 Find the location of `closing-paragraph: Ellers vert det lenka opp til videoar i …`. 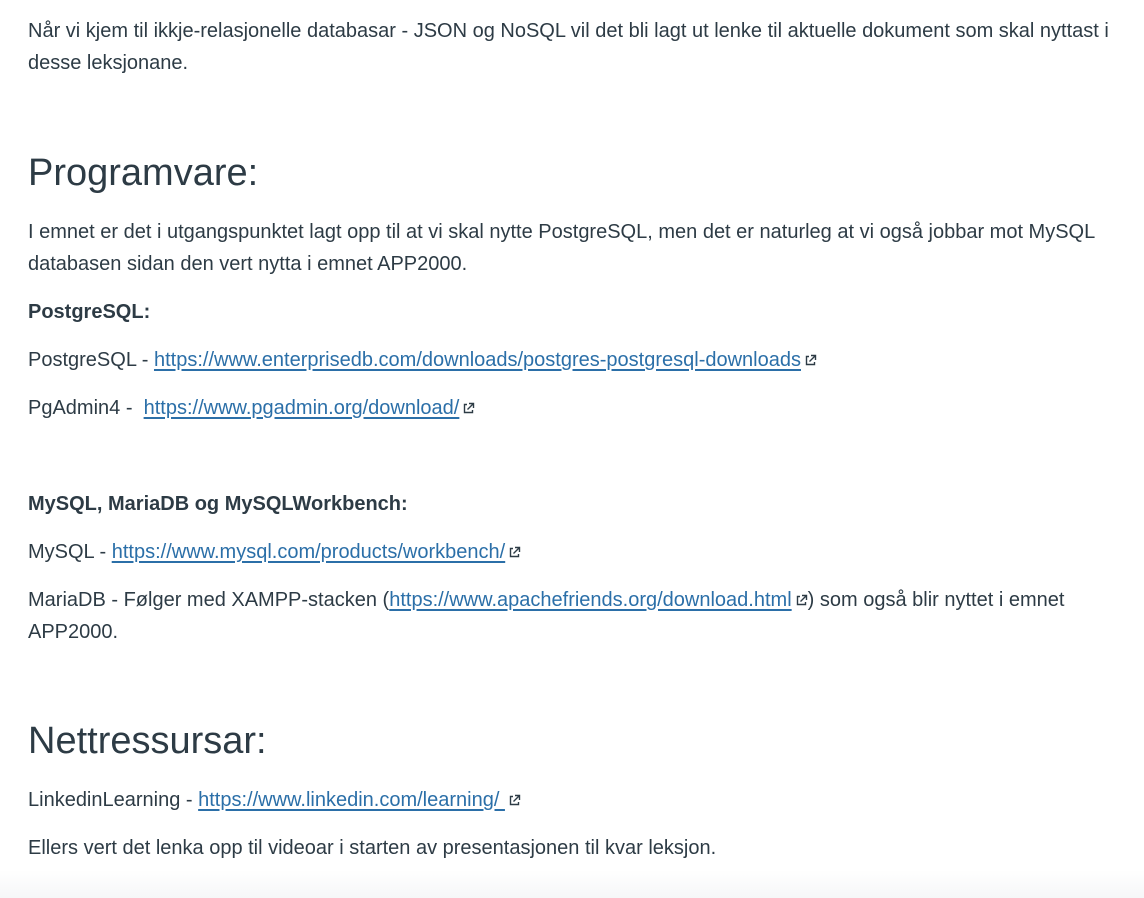

closing-paragraph: Ellers vert det lenka opp til videoar i … is located at coordinates (372, 848).